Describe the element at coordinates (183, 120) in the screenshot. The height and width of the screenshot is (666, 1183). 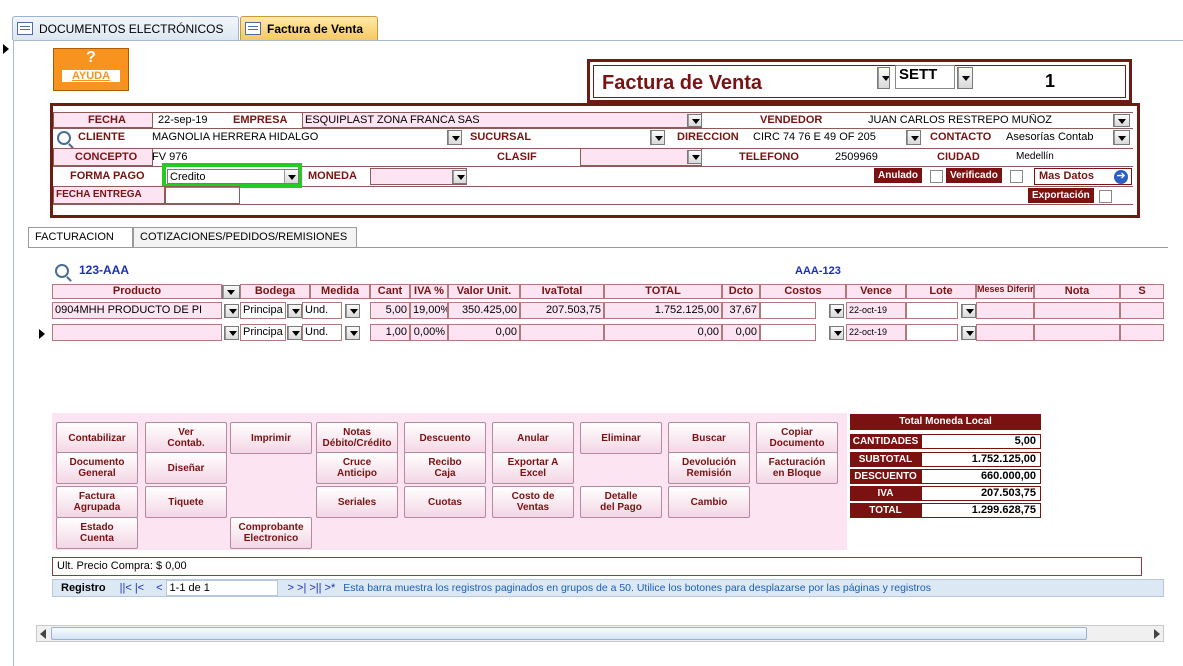
I see `fecha-field: 22-sep-19` at that location.